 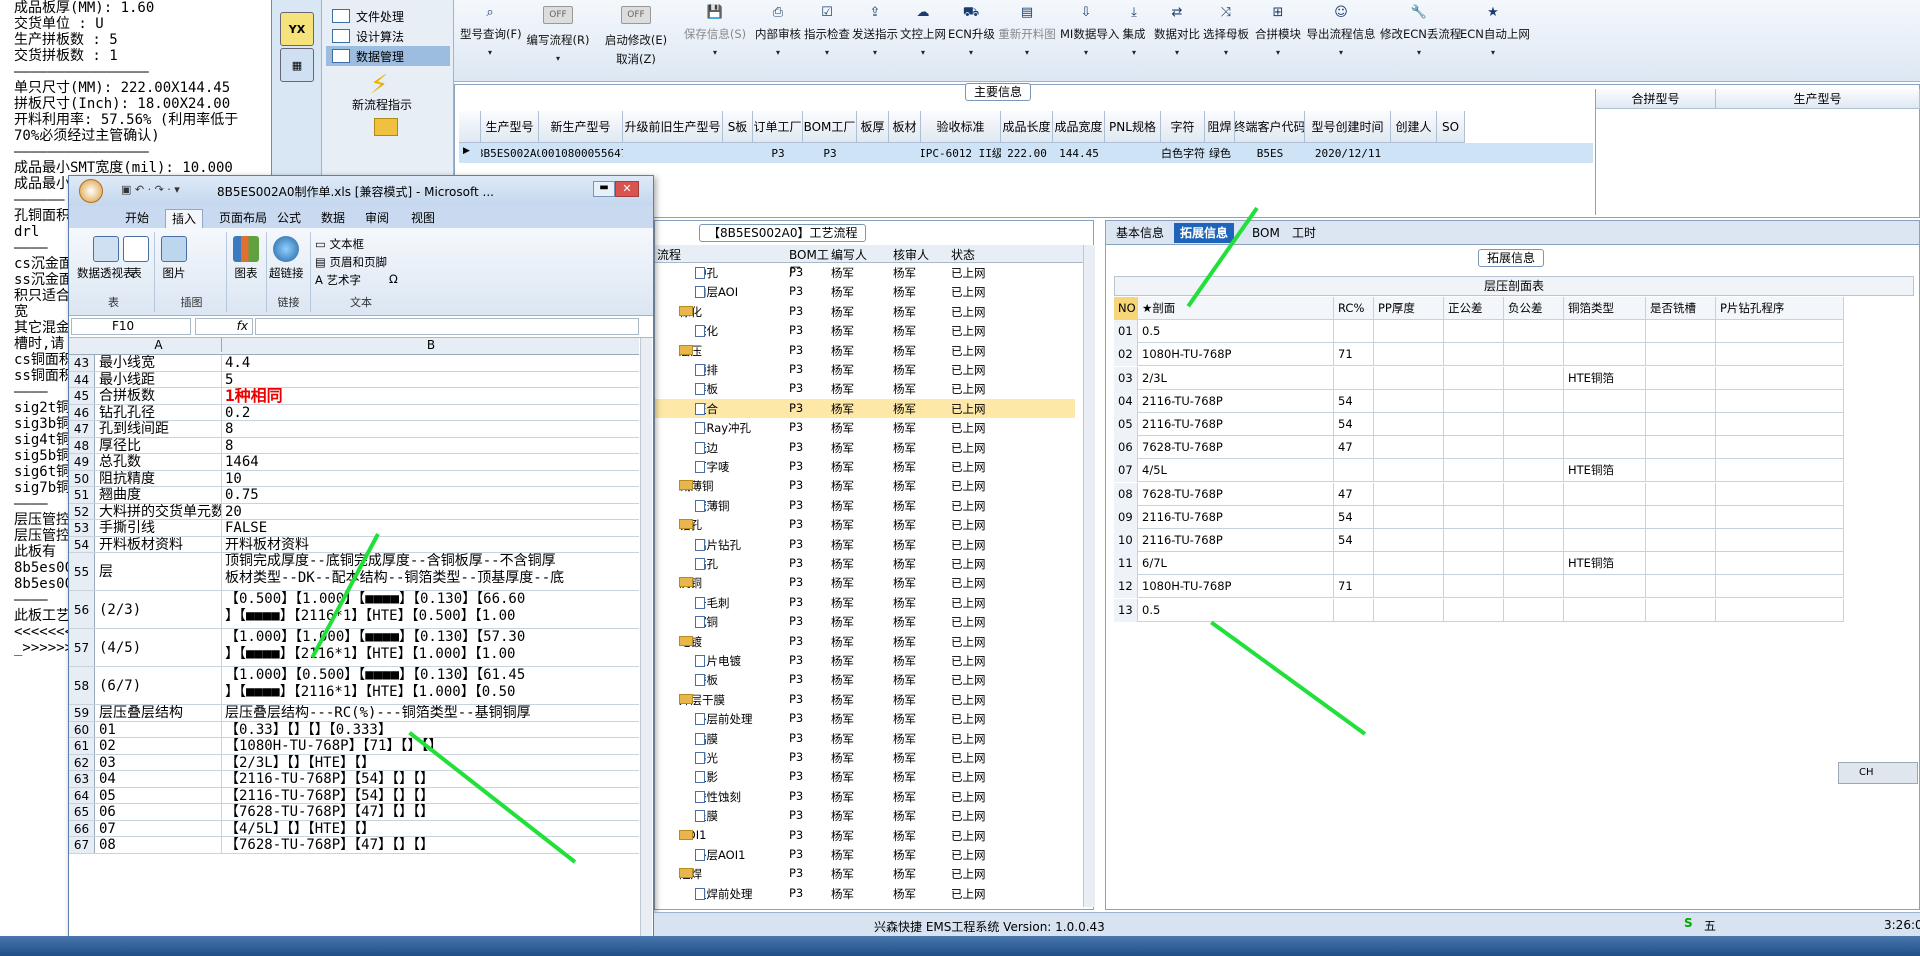 What do you see at coordinates (354, 713) in the screenshot?
I see `sheet-row: 59 层压叠层结构 层压叠层结构---RC(%)---铜箔类型--基铜铜厚` at bounding box center [354, 713].